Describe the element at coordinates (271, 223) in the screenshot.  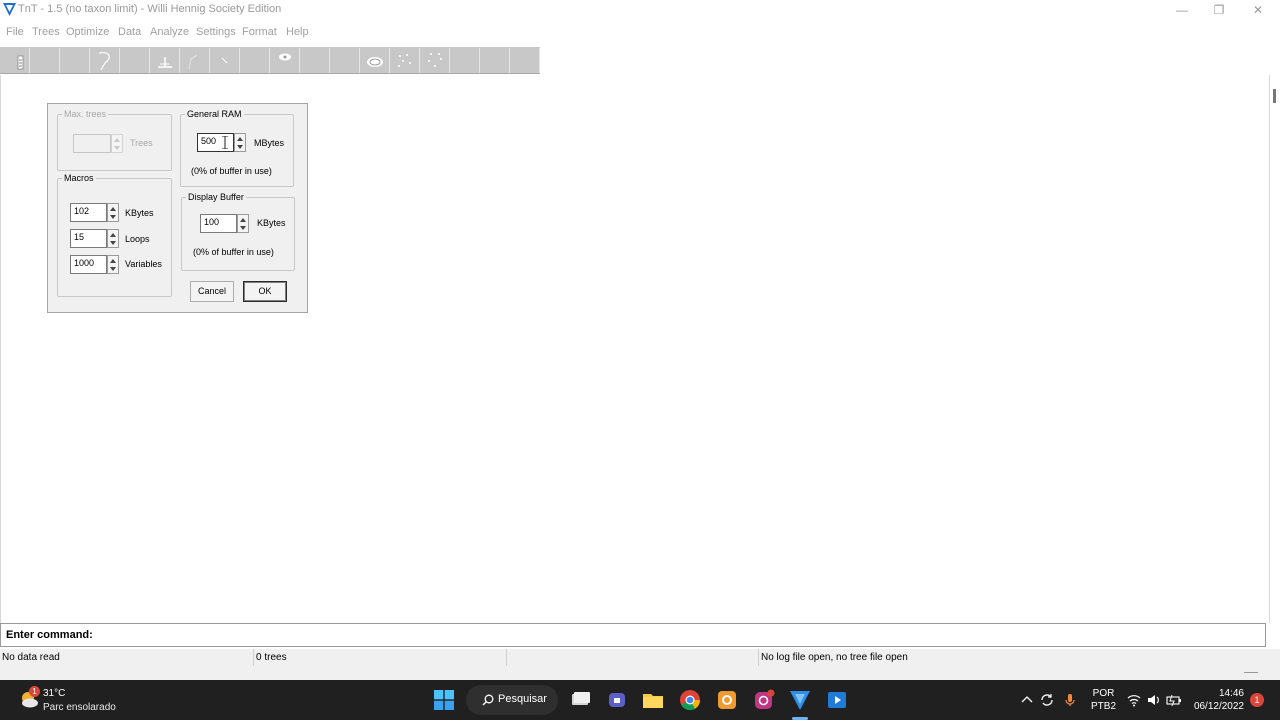
I see `display-buffer-unit: KBytes` at that location.